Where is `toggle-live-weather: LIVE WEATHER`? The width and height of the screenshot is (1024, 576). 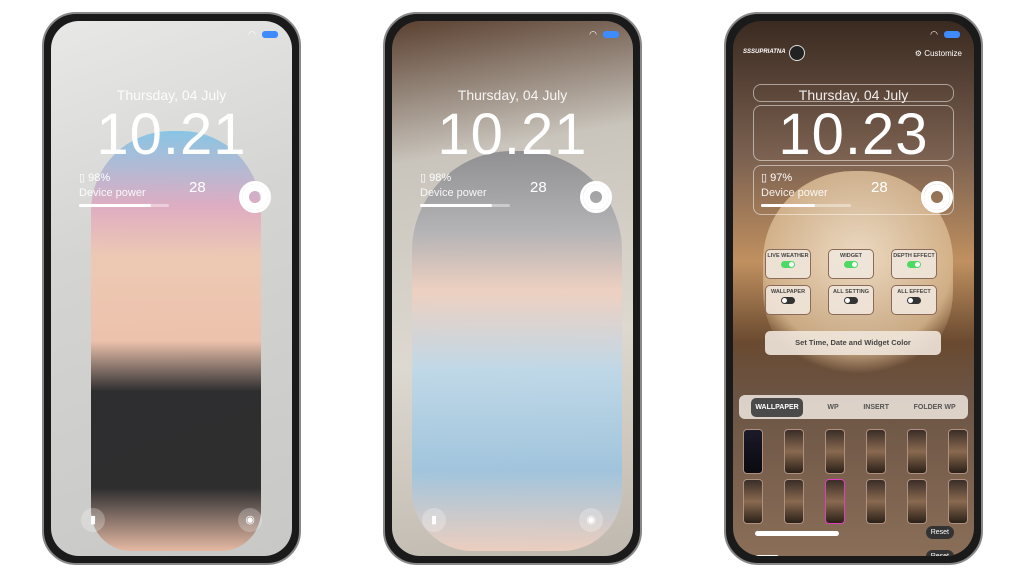
toggle-live-weather: LIVE WEATHER is located at coordinates (788, 264).